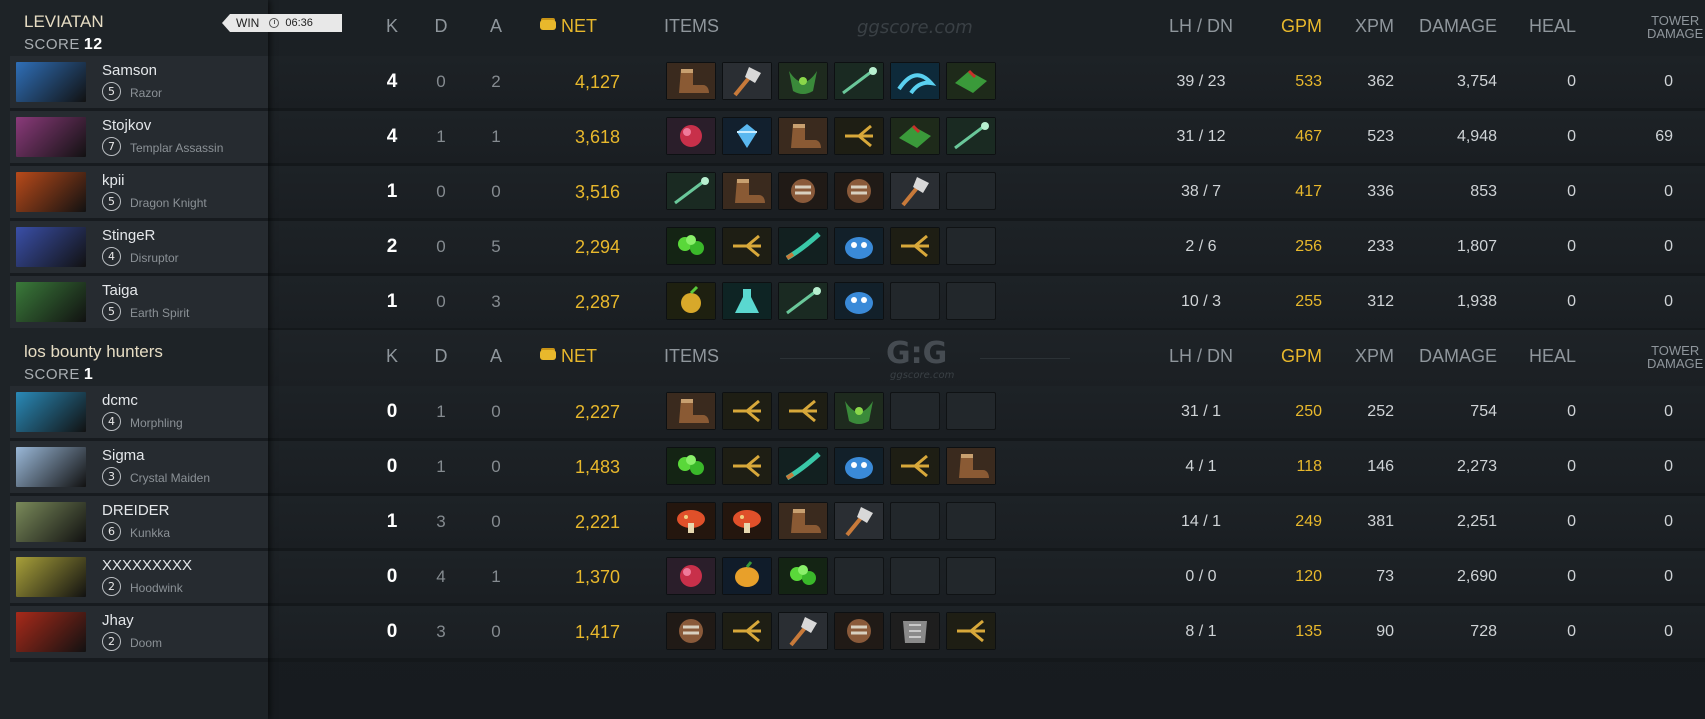  I want to click on player-card: Stojkov 7 Templar Assassin, so click(139, 139).